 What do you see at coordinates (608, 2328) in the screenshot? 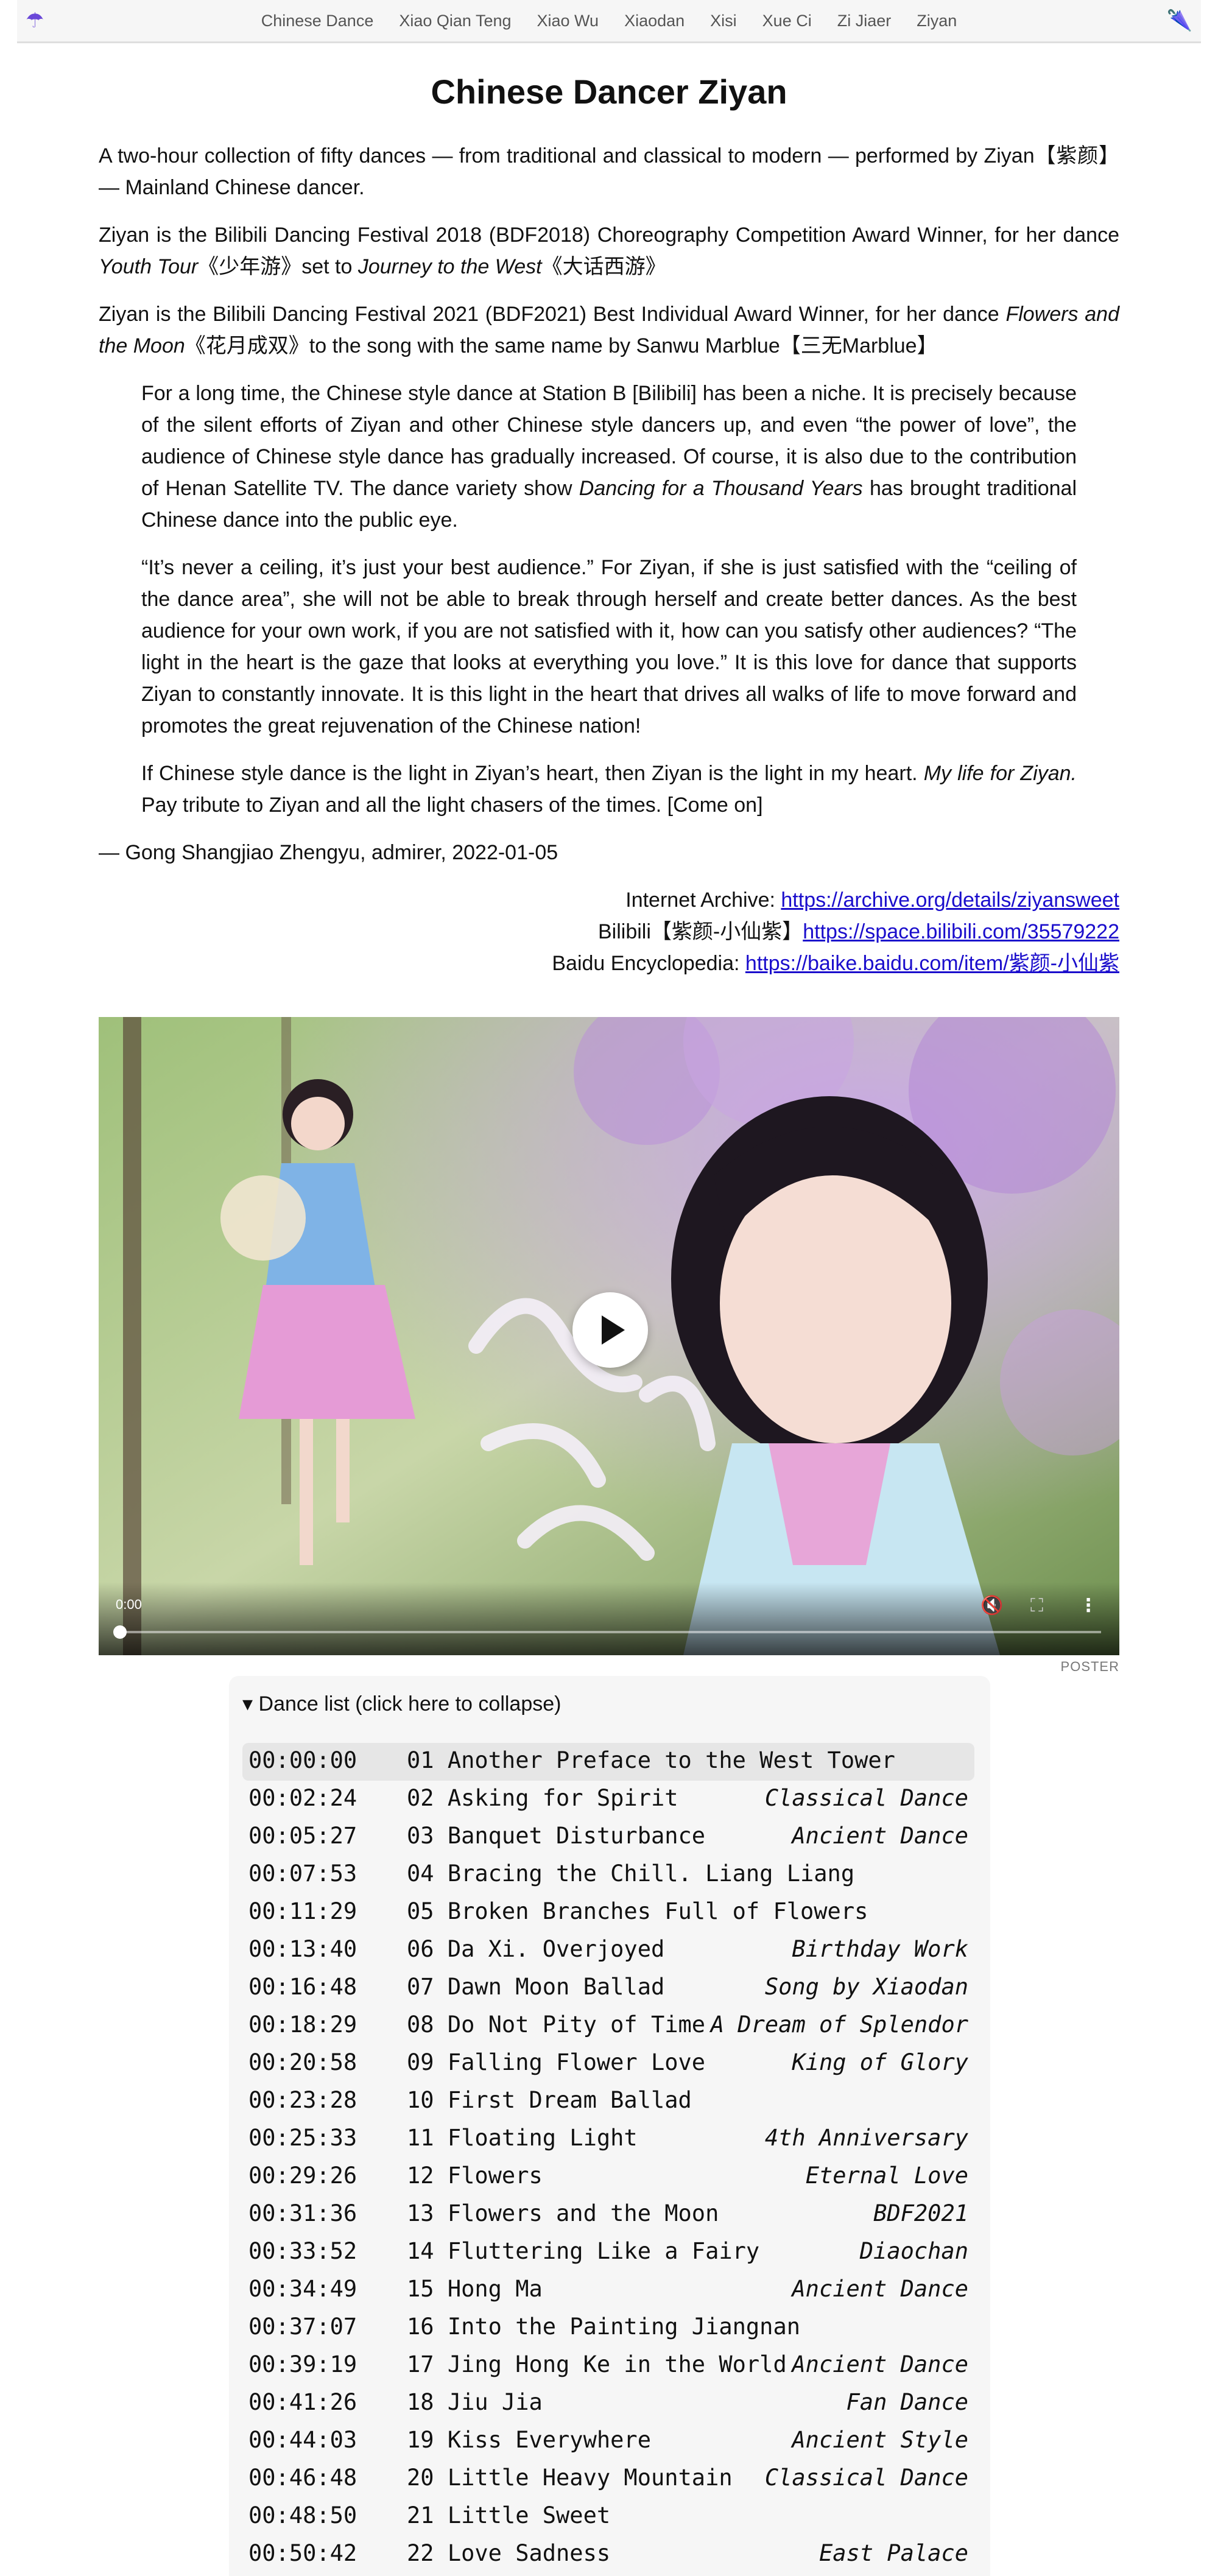
I see `dance-list-item: 00:37:07 16 Into the Painting Jiangnan` at bounding box center [608, 2328].